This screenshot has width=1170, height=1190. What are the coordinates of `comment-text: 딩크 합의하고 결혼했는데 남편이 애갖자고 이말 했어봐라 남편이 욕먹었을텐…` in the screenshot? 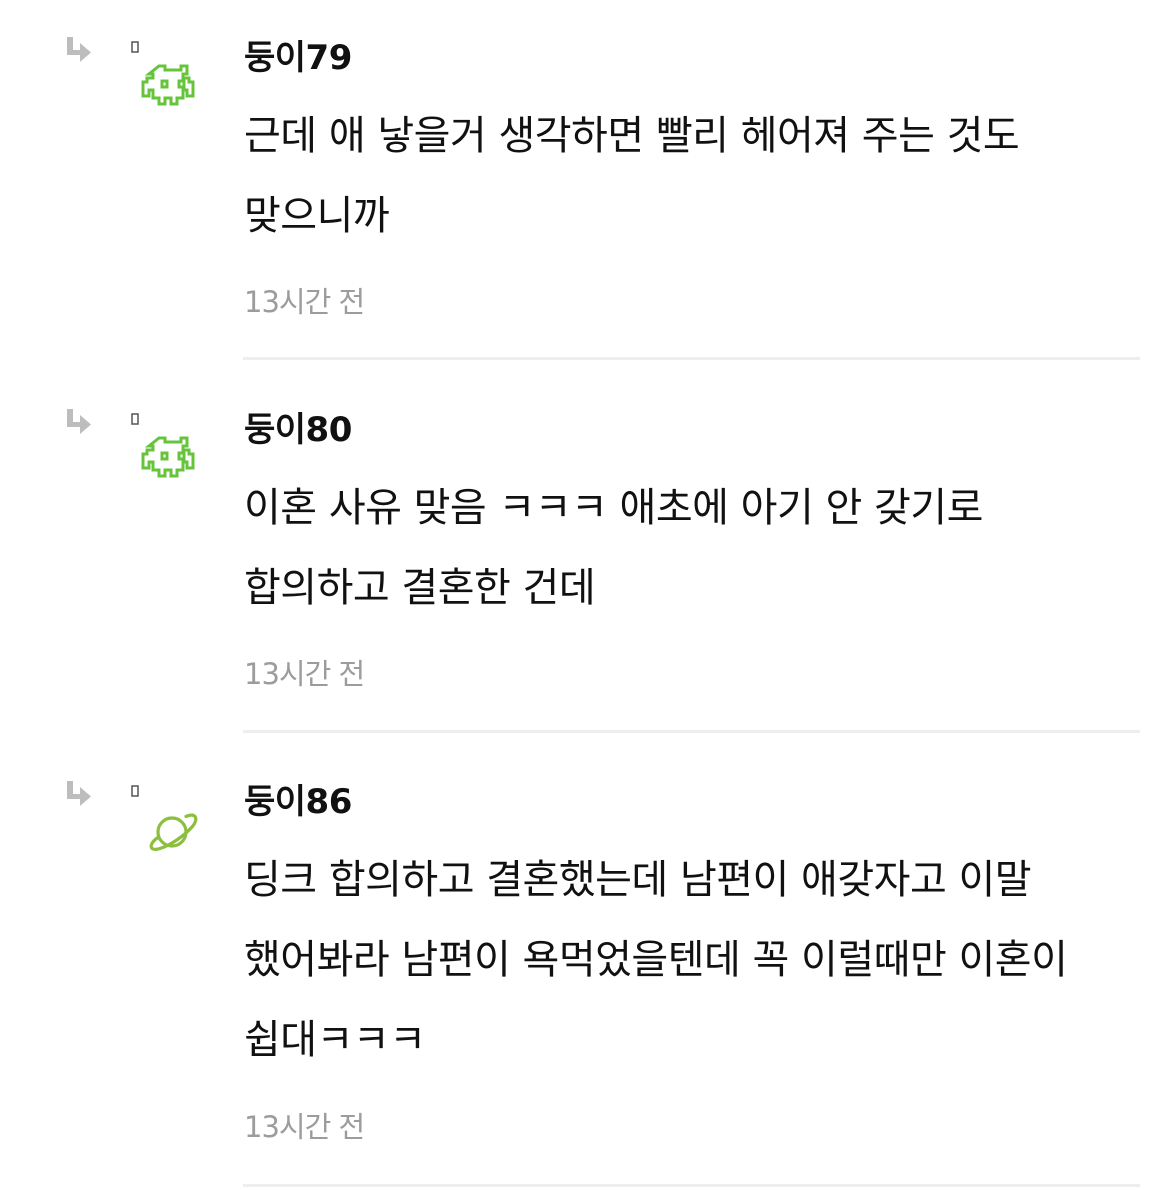 It's located at (656, 960).